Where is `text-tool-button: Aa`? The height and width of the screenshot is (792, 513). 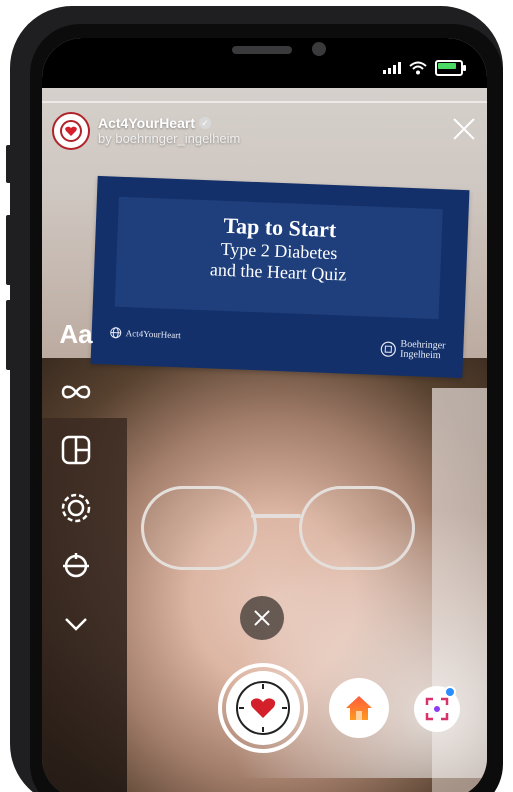
text-tool-button: Aa is located at coordinates (76, 334).